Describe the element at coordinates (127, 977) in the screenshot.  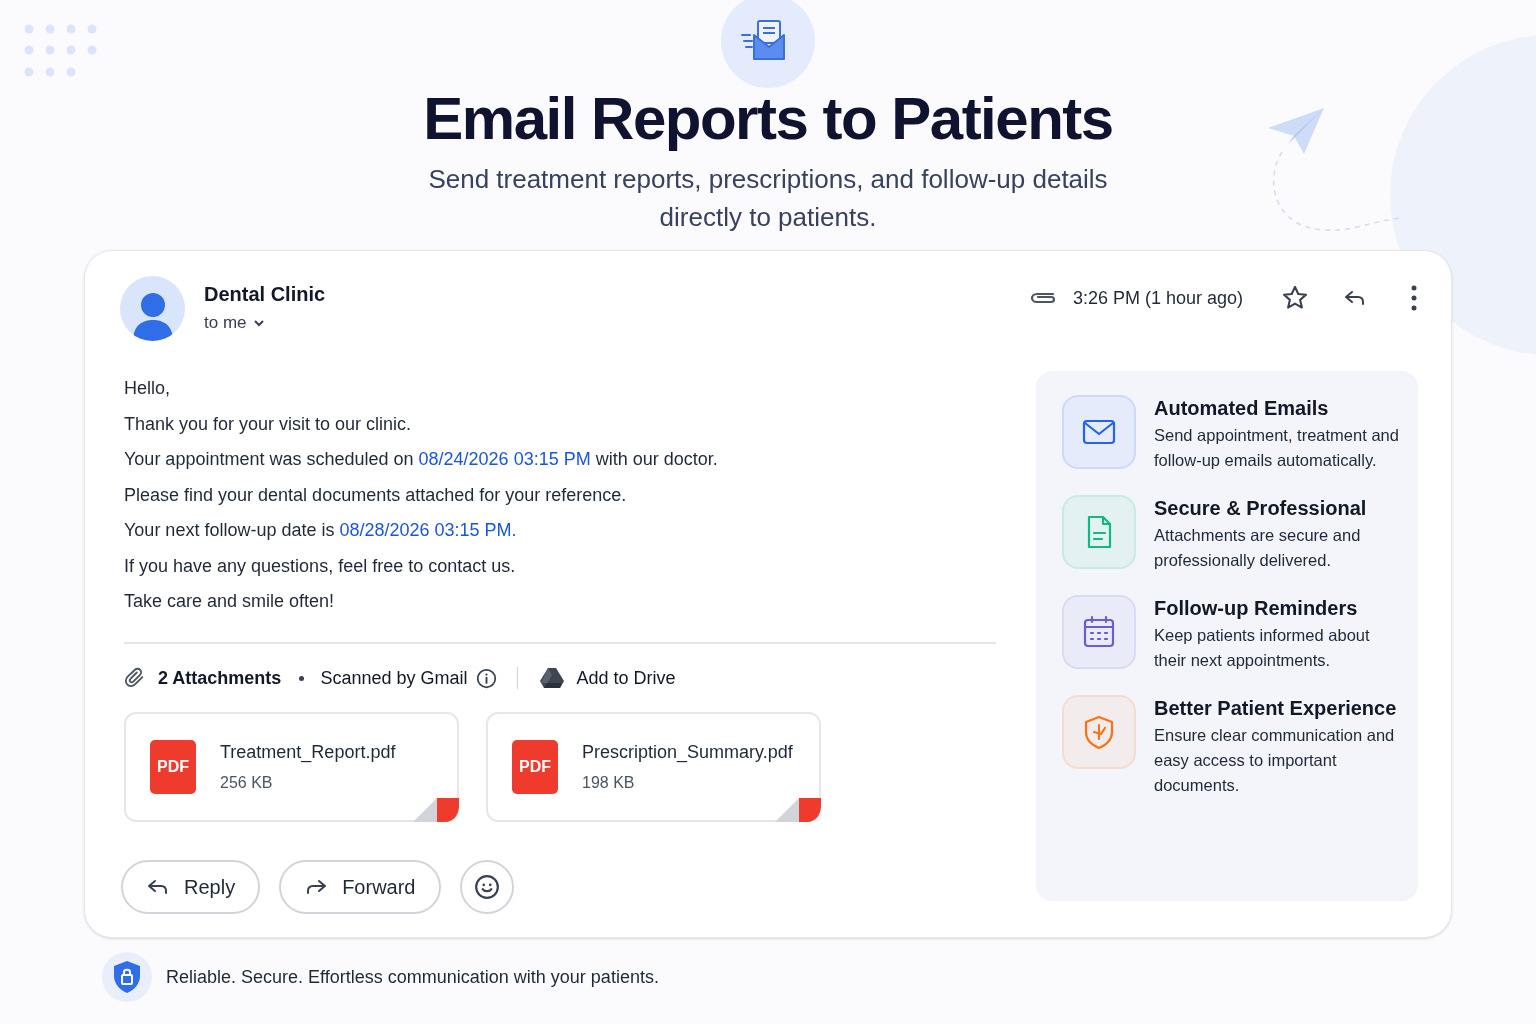
I see `lock-shield-icon` at that location.